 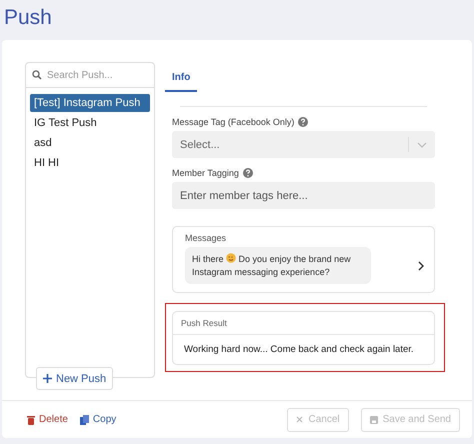 I want to click on info-tab: Info, so click(x=181, y=80).